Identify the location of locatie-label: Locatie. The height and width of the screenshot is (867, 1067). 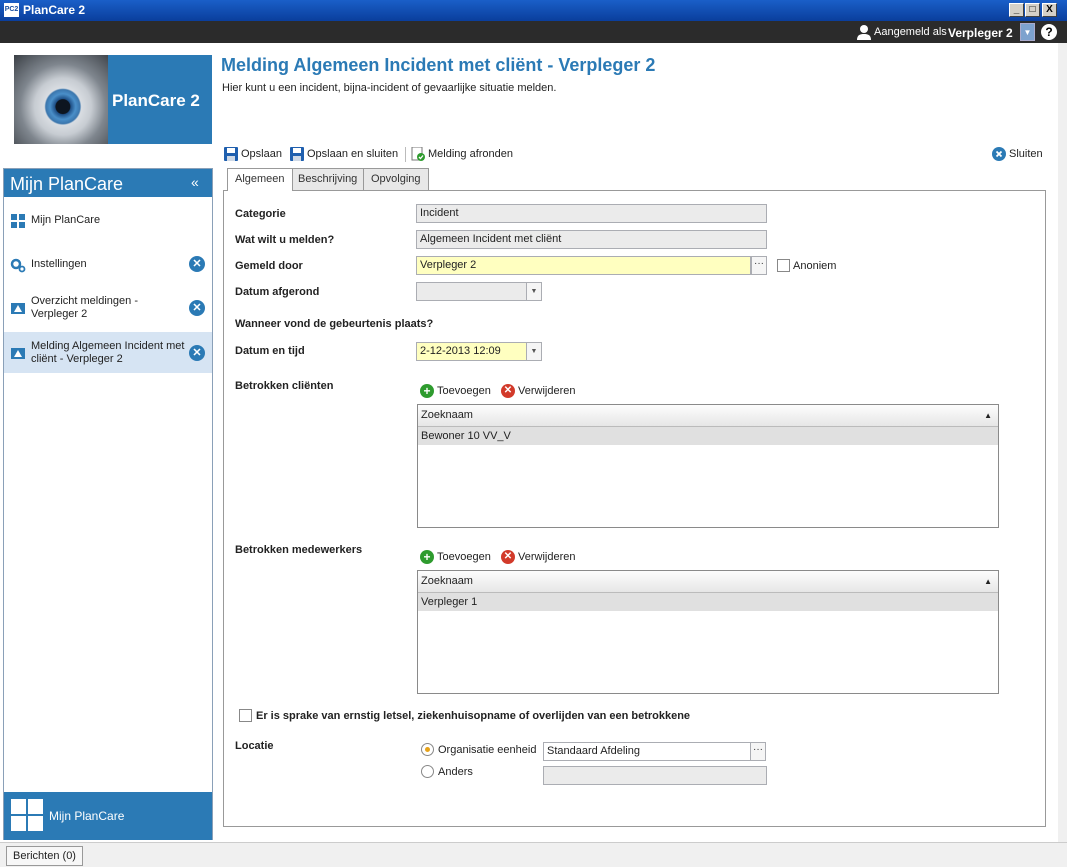
(254, 746).